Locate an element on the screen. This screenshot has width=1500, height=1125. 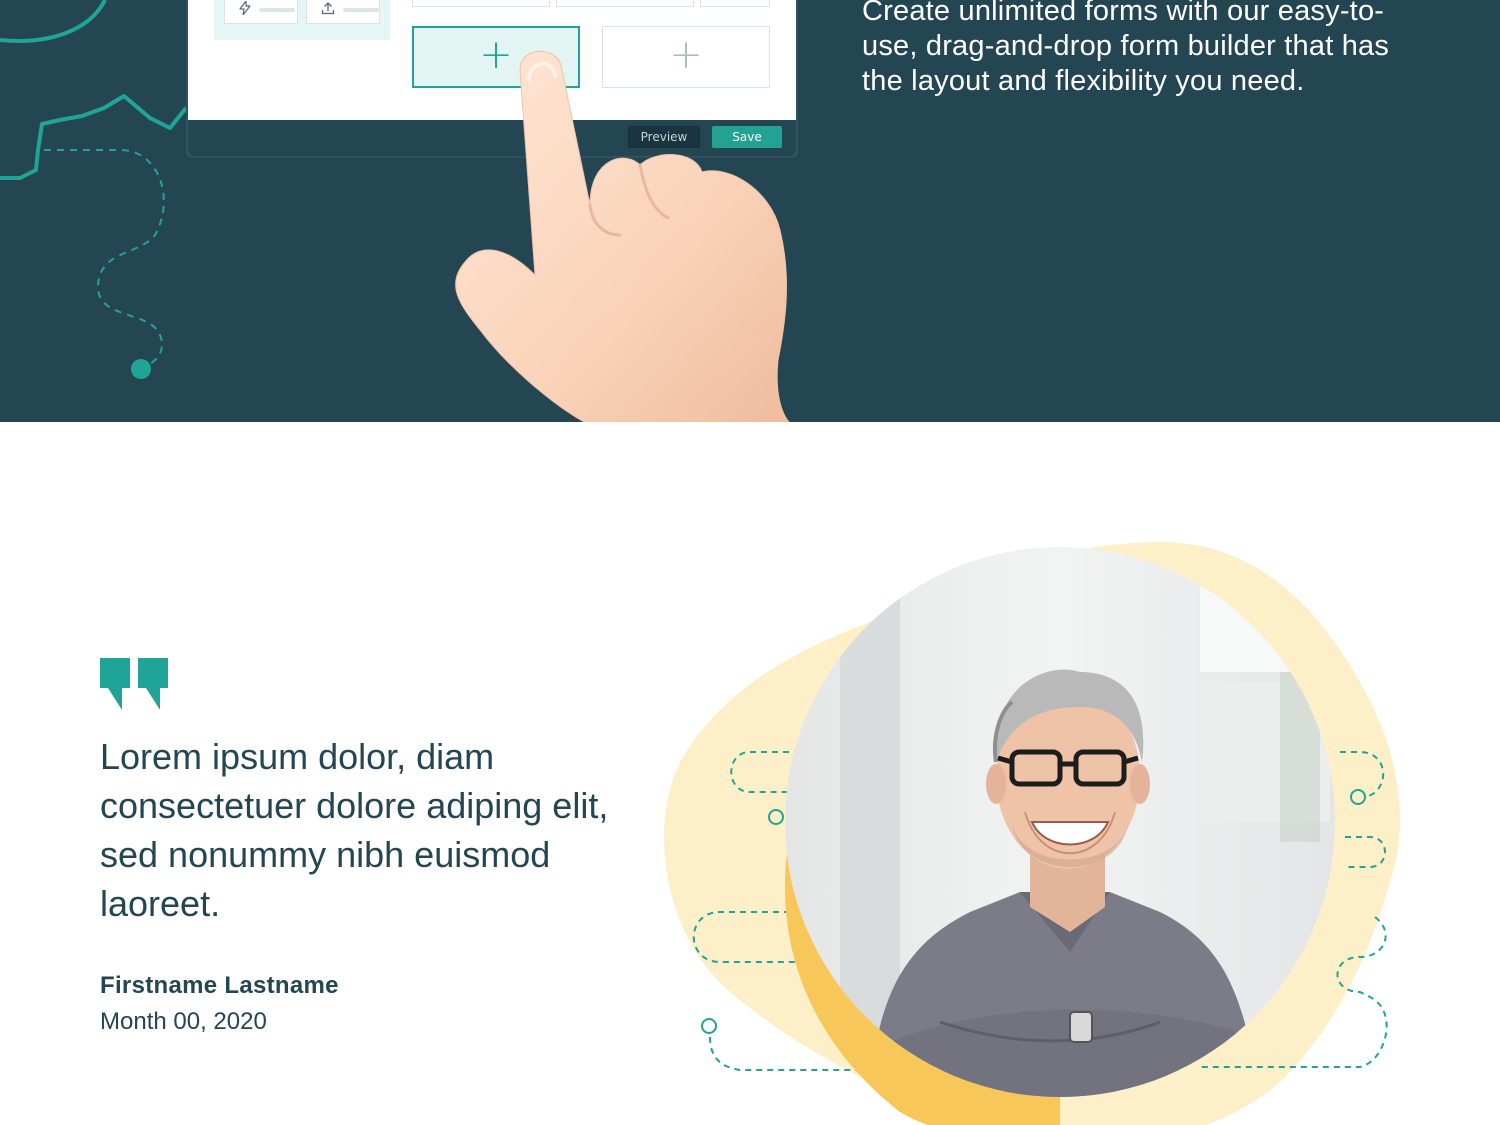
field-palette is located at coordinates (302, 20).